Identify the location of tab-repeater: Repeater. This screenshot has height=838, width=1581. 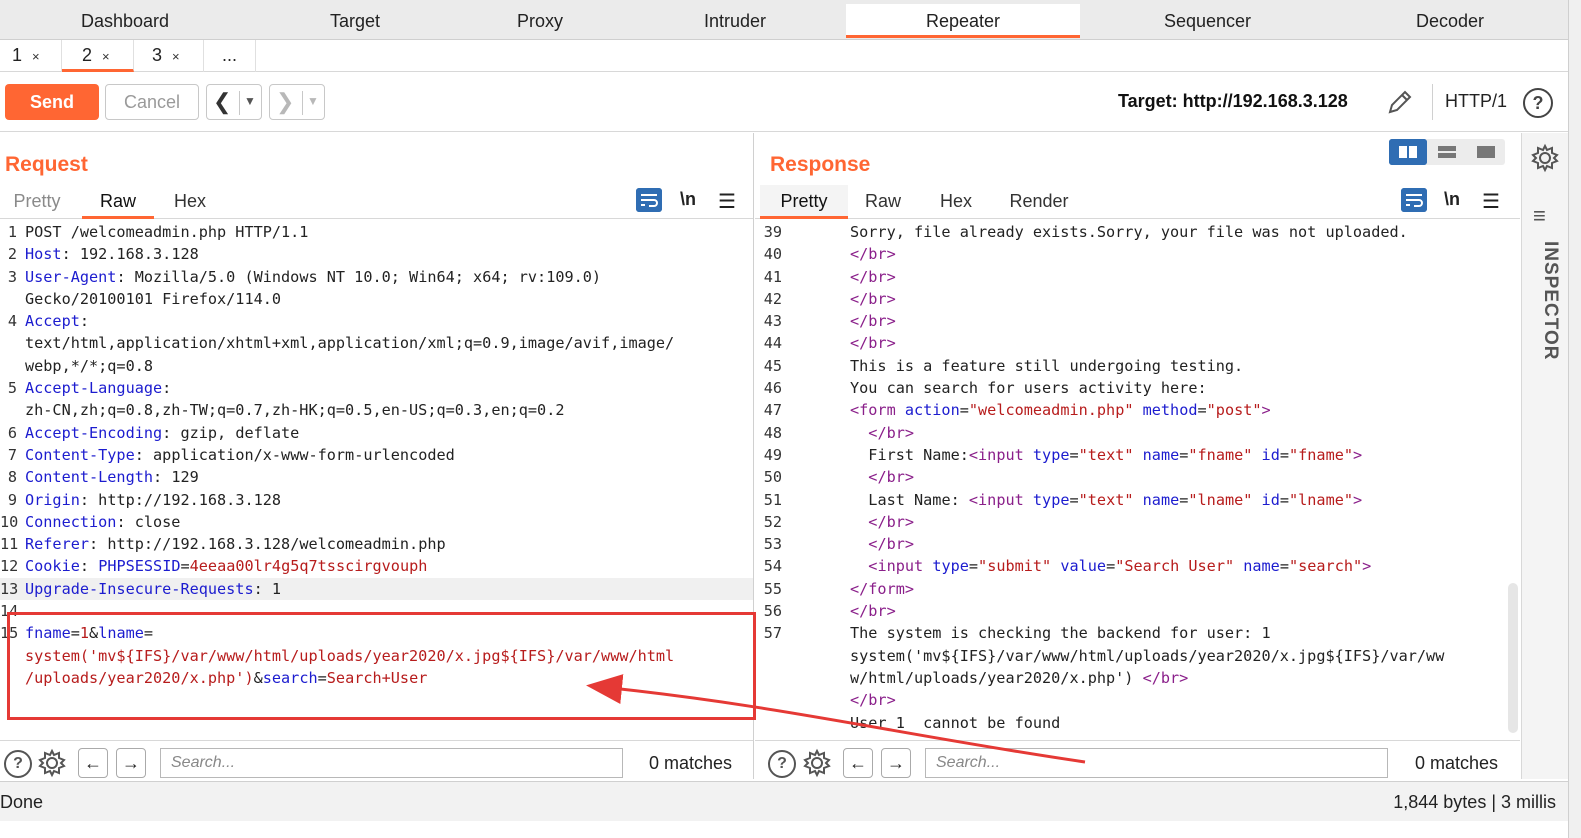
(963, 21).